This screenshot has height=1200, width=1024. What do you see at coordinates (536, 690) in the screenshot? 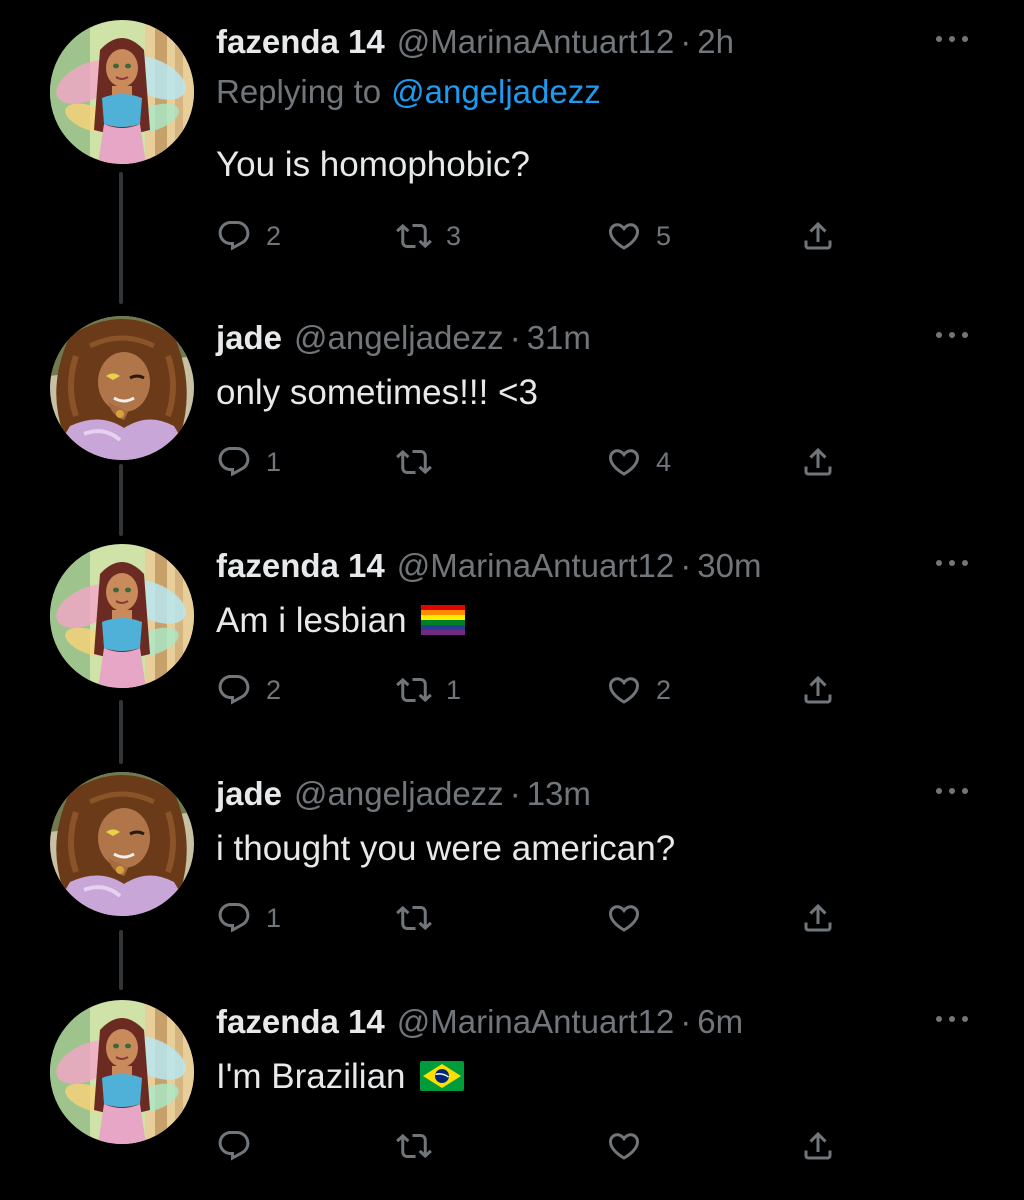
I see `tweet-actions: 2 1 2` at bounding box center [536, 690].